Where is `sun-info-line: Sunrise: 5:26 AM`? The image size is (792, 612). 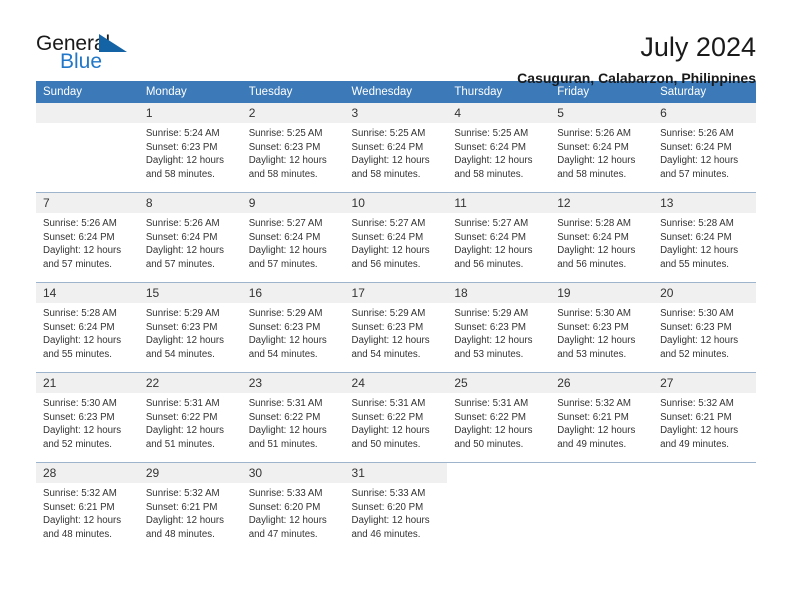 sun-info-line: Sunrise: 5:26 AM is located at coordinates (697, 133).